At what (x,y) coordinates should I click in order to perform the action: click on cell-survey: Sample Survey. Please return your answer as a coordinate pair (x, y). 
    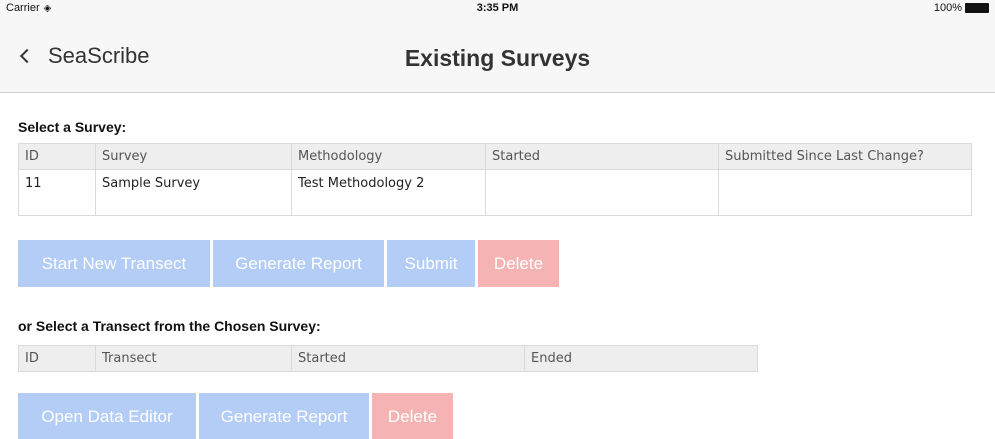
    Looking at the image, I should click on (193, 192).